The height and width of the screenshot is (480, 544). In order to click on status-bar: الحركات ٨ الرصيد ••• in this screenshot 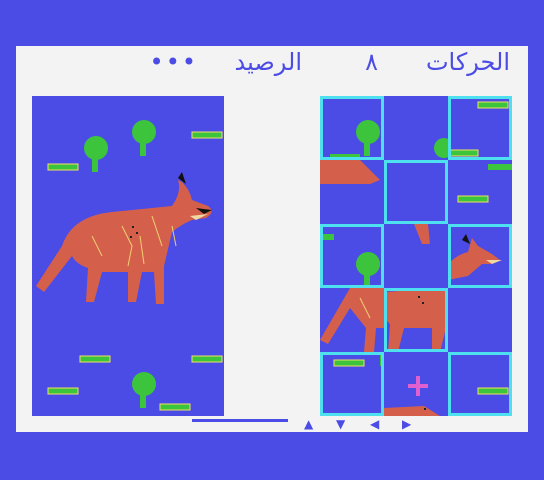, I will do `click(272, 68)`.